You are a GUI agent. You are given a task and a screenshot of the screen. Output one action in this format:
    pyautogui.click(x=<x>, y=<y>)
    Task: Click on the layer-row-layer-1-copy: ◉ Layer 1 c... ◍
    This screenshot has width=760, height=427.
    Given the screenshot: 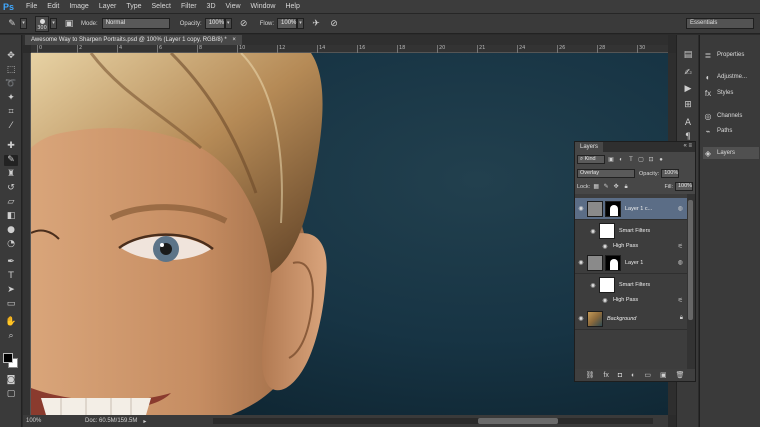 What is the action you would take?
    pyautogui.click(x=631, y=209)
    